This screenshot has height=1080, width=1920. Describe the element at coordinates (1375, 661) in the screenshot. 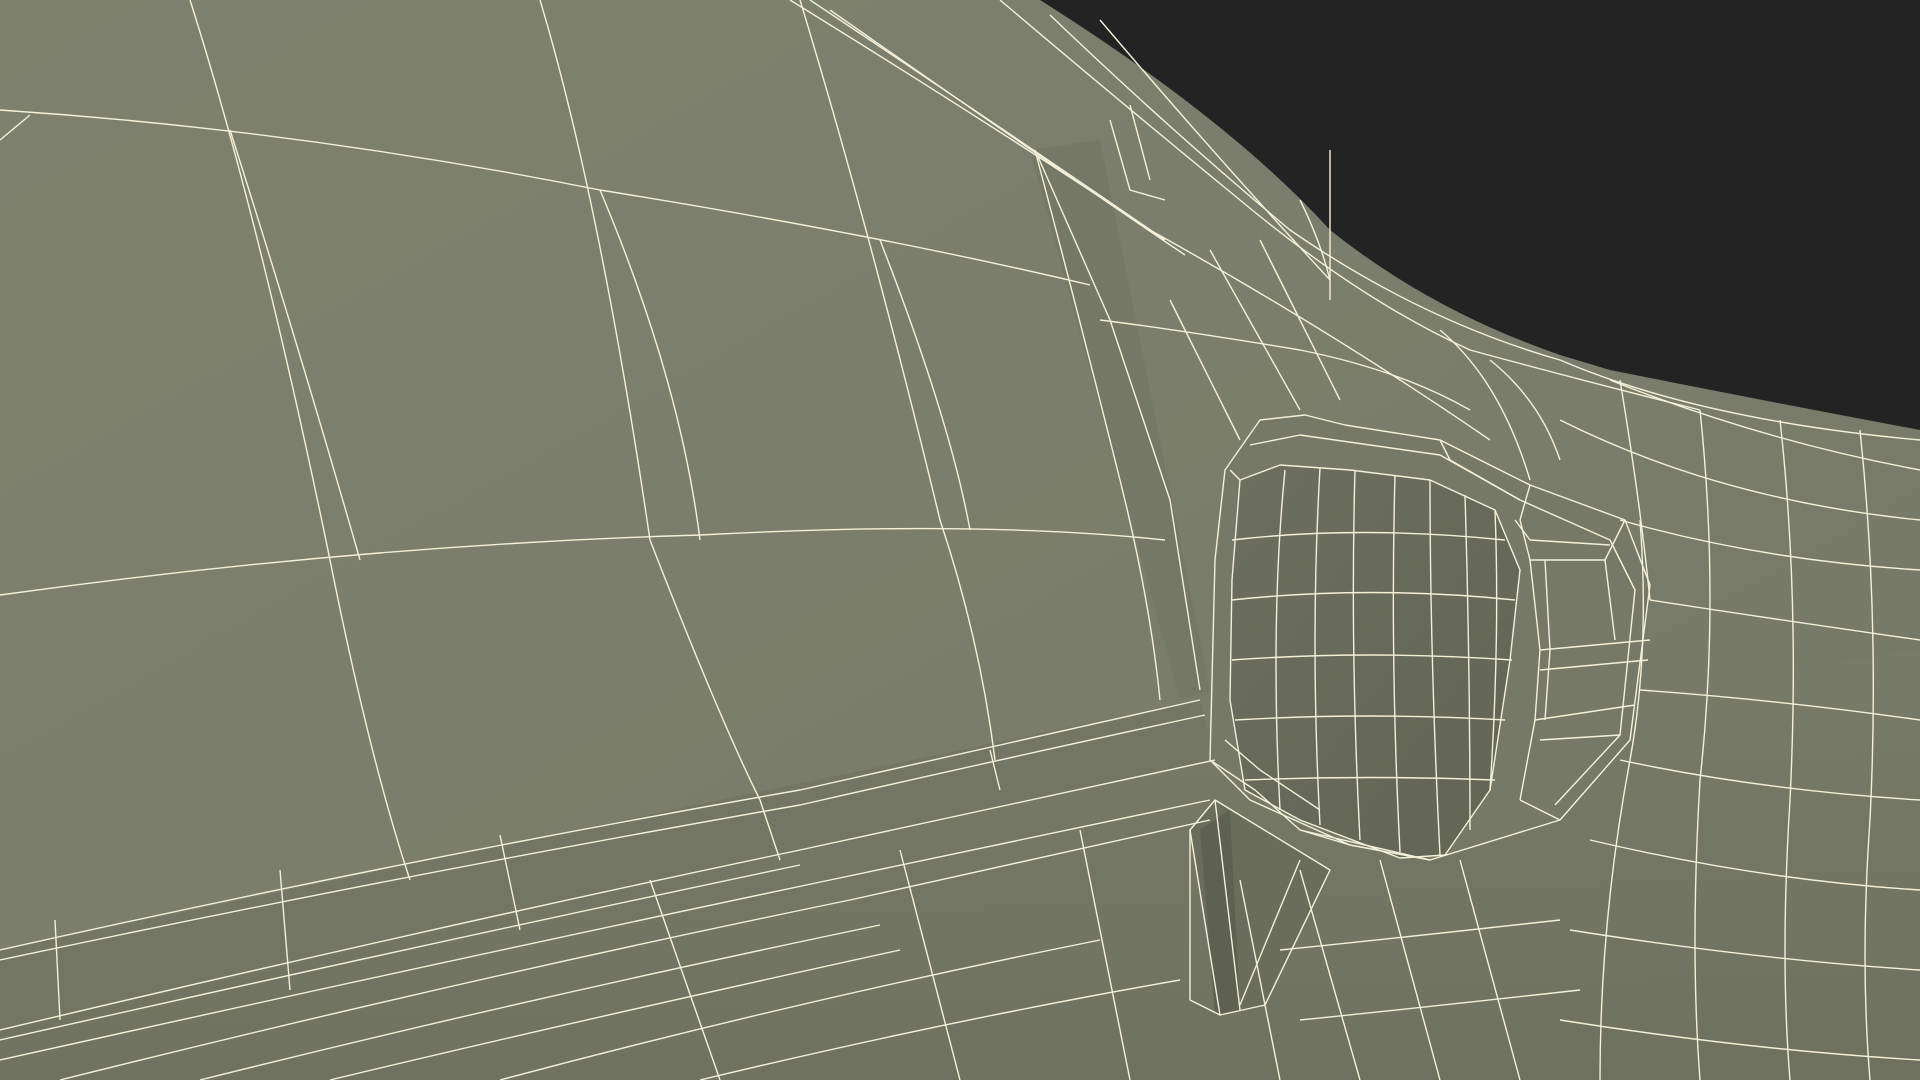

I see `mirror-glass` at that location.